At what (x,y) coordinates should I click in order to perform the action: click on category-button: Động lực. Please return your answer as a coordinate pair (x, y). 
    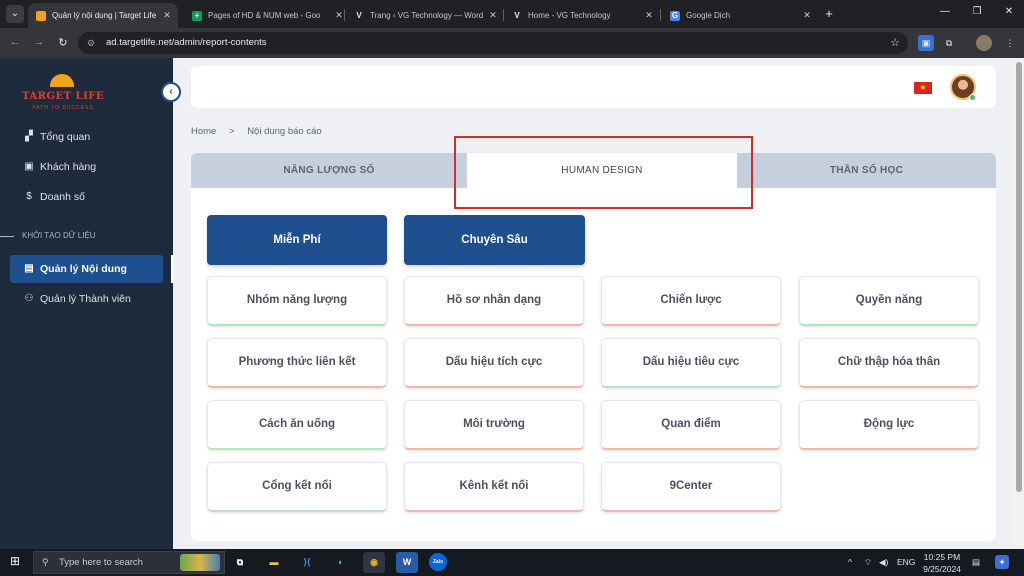
    Looking at the image, I should click on (889, 425).